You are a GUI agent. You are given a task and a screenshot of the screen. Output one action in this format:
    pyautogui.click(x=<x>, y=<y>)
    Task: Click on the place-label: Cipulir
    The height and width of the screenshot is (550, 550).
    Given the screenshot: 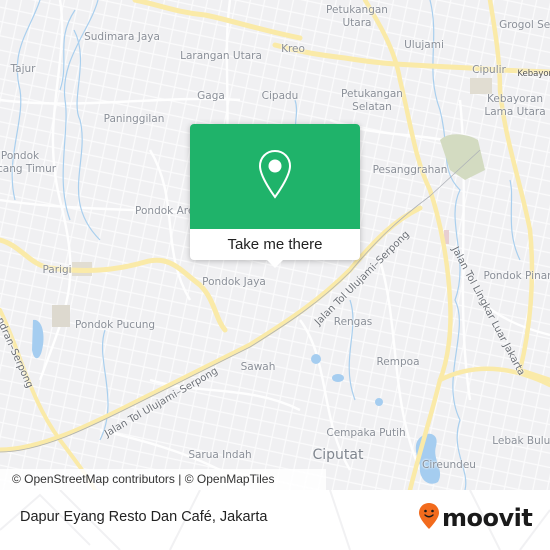 What is the action you would take?
    pyautogui.click(x=489, y=70)
    